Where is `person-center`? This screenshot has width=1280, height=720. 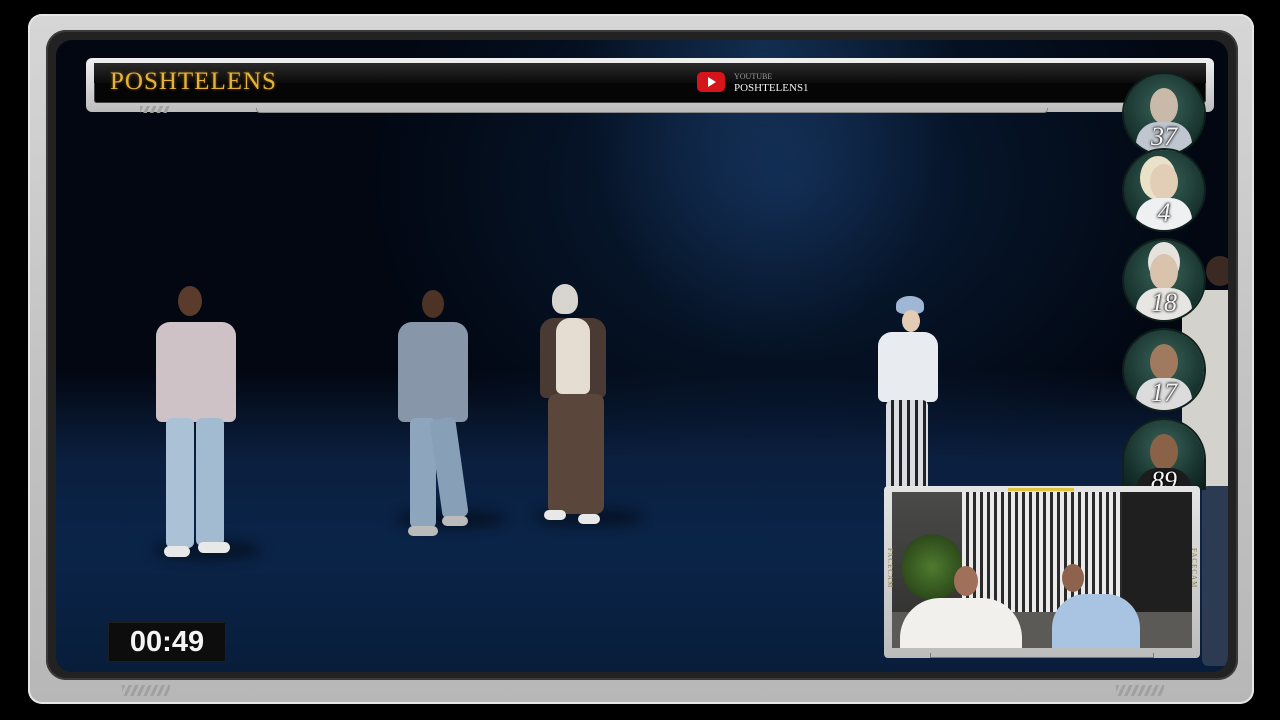 person-center is located at coordinates (578, 409).